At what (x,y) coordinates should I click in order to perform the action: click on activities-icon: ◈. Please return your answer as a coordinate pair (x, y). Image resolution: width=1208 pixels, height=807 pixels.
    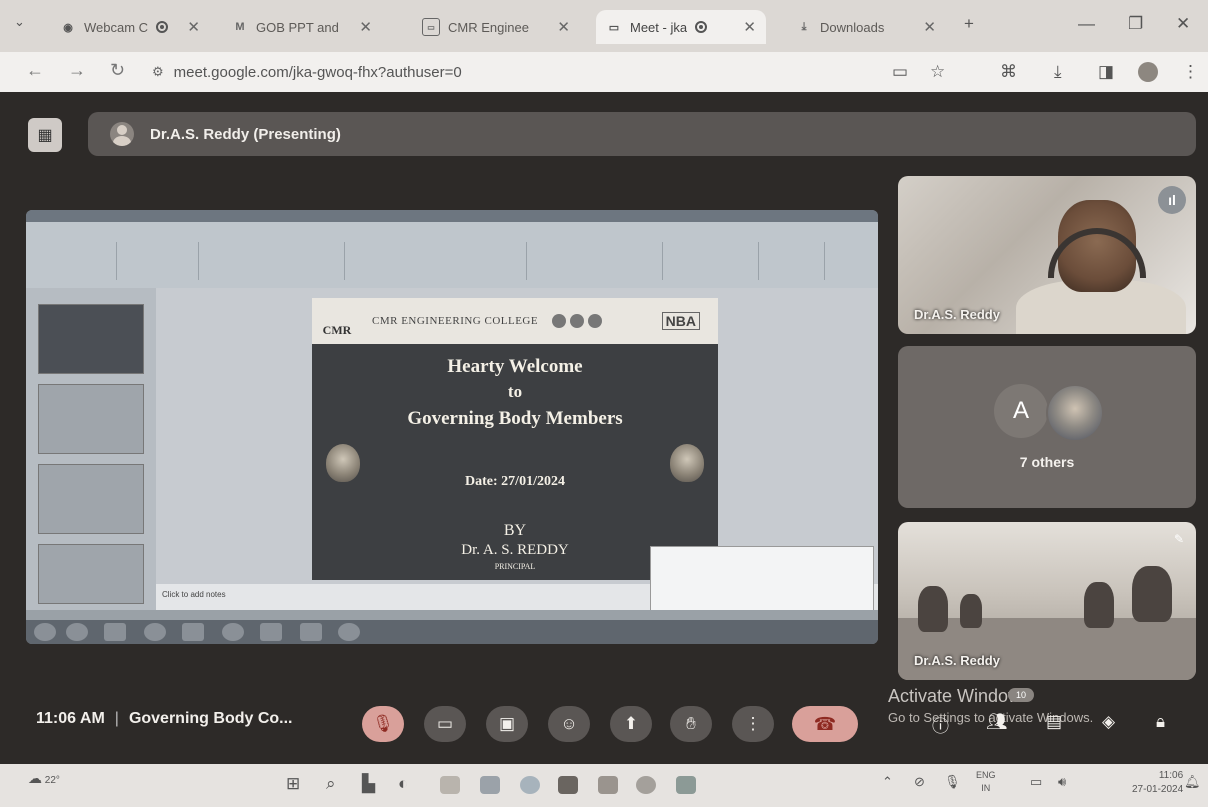
    Looking at the image, I should click on (1108, 722).